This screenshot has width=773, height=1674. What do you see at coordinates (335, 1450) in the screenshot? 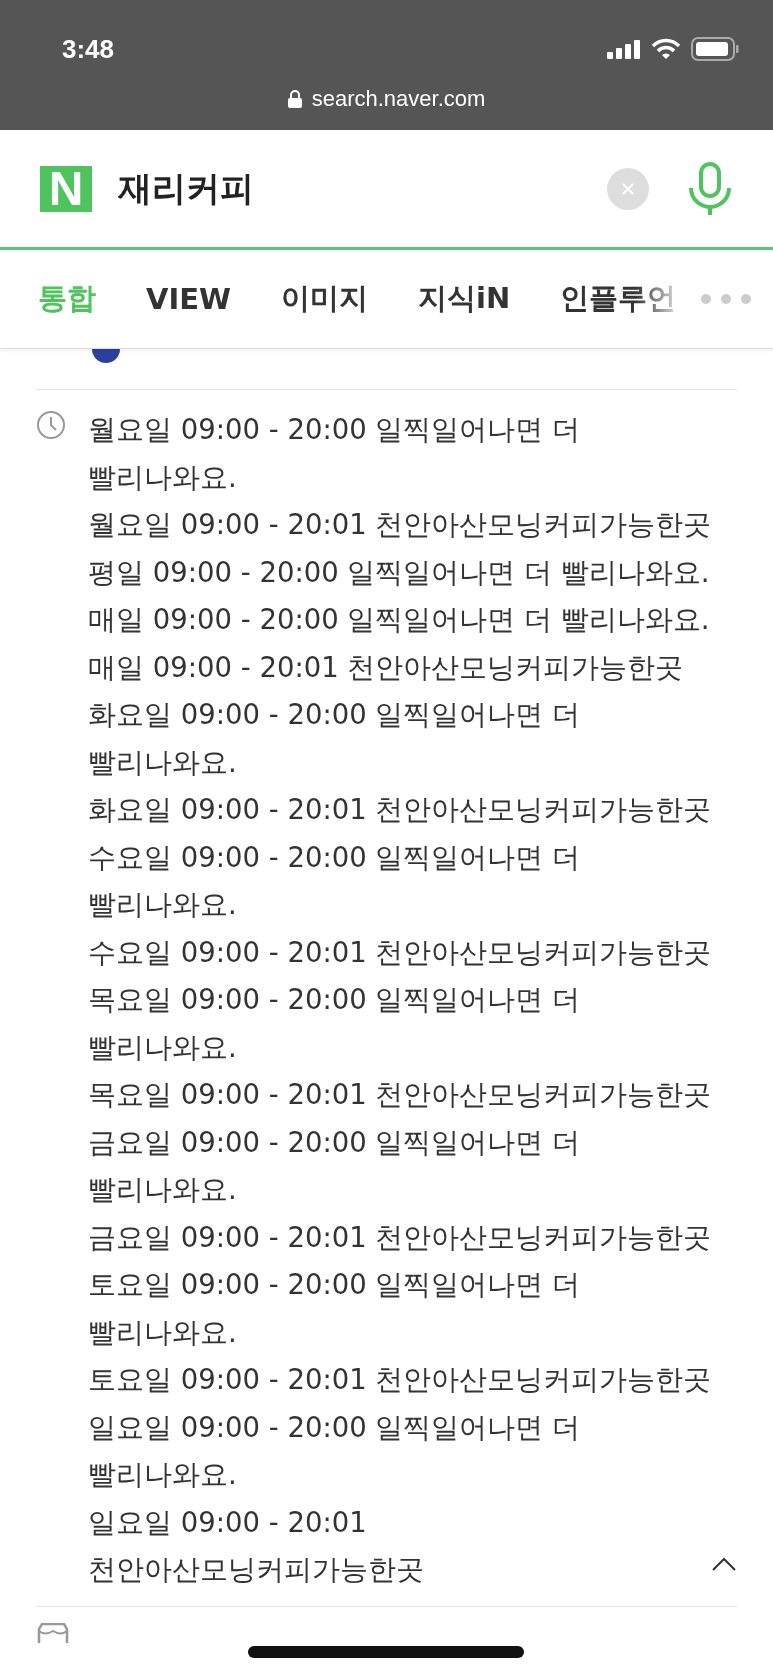
I see `hours-entry: 일요일 09:00 - 20:00 일찍일어나면 더 빨리나와요.` at bounding box center [335, 1450].